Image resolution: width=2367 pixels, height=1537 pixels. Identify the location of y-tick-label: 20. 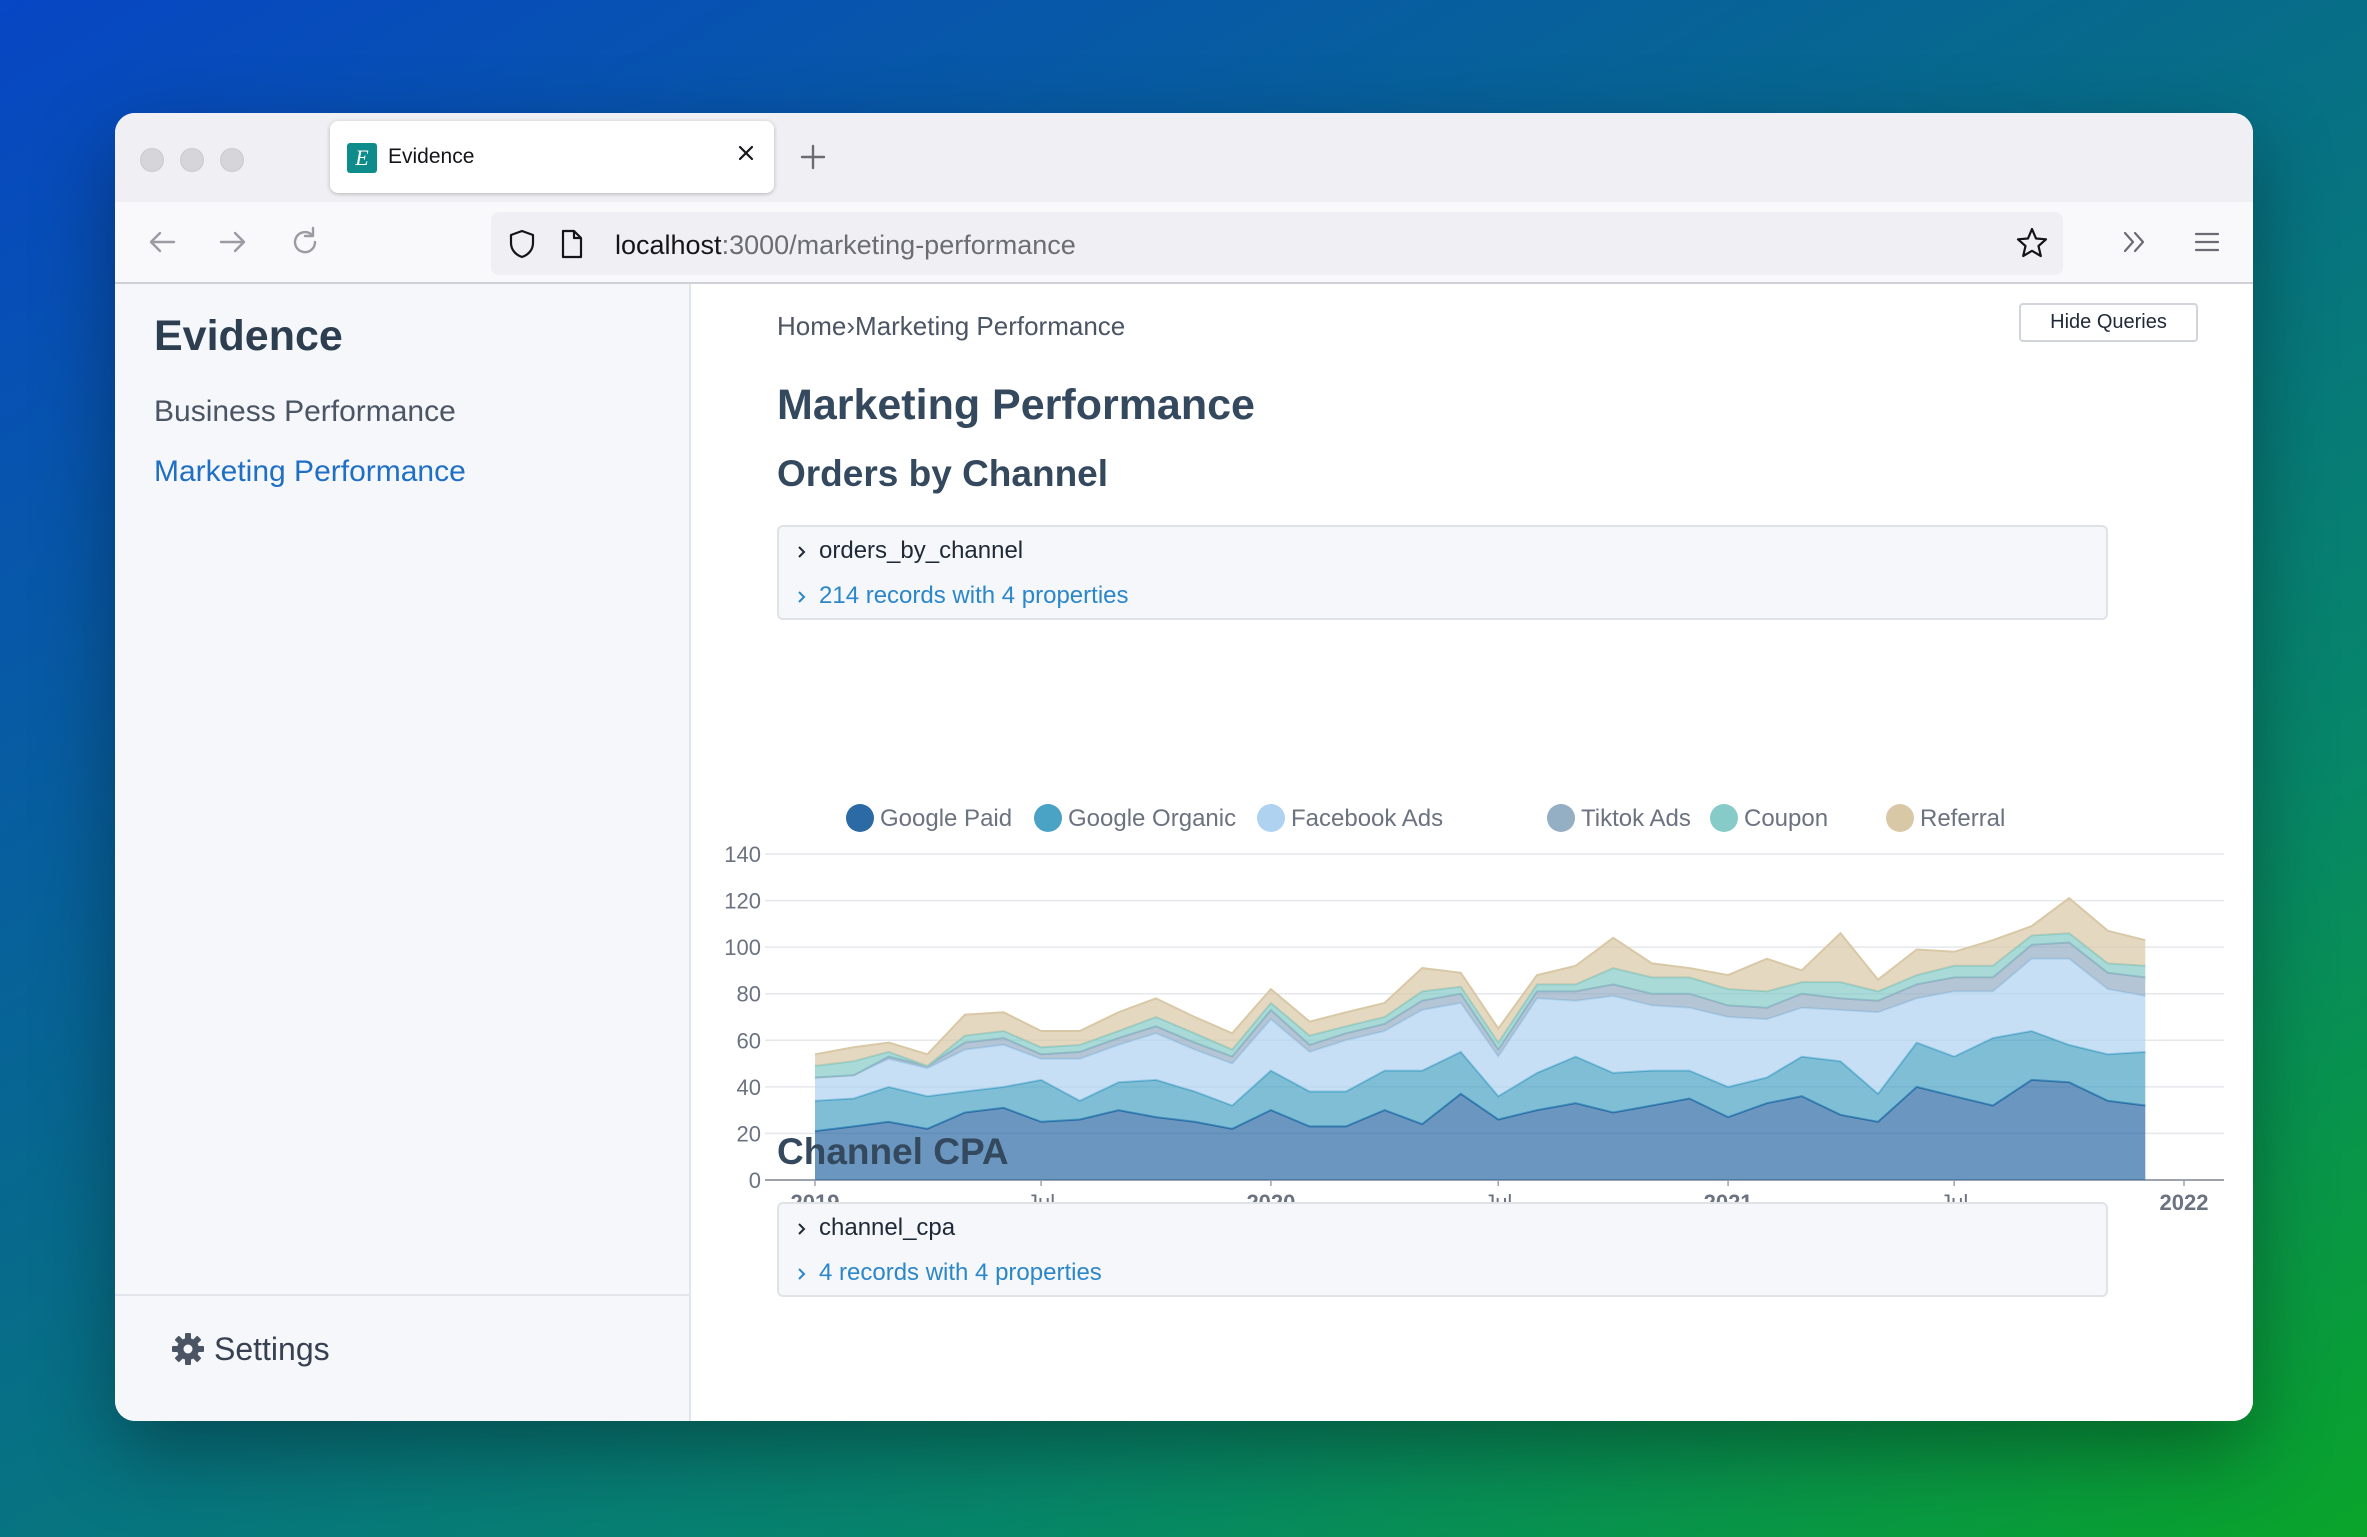
(749, 1133).